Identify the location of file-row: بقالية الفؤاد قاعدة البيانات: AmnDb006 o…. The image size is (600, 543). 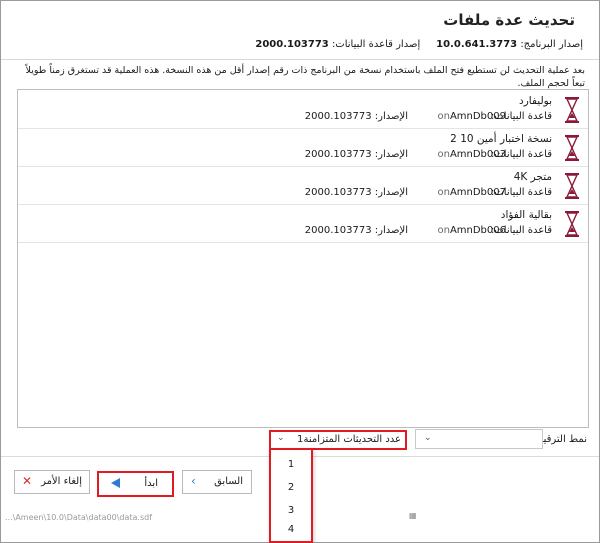
(303, 223).